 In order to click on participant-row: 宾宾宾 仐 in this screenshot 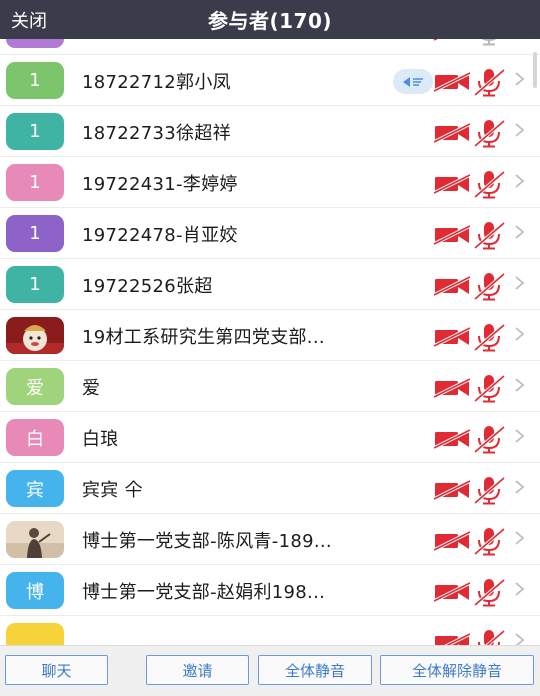, I will do `click(270, 488)`.